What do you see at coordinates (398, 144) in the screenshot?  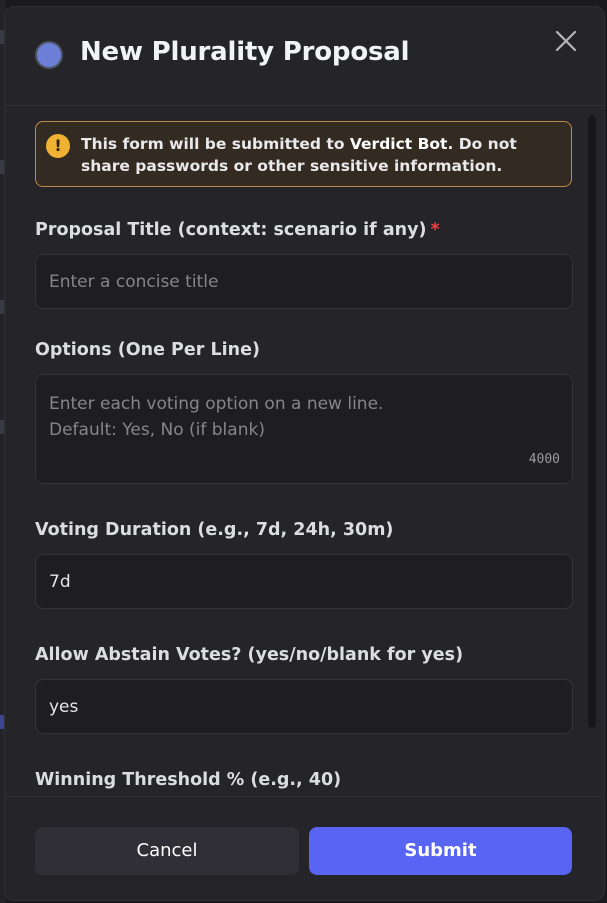 I see `bot-name: Verdict Bot` at bounding box center [398, 144].